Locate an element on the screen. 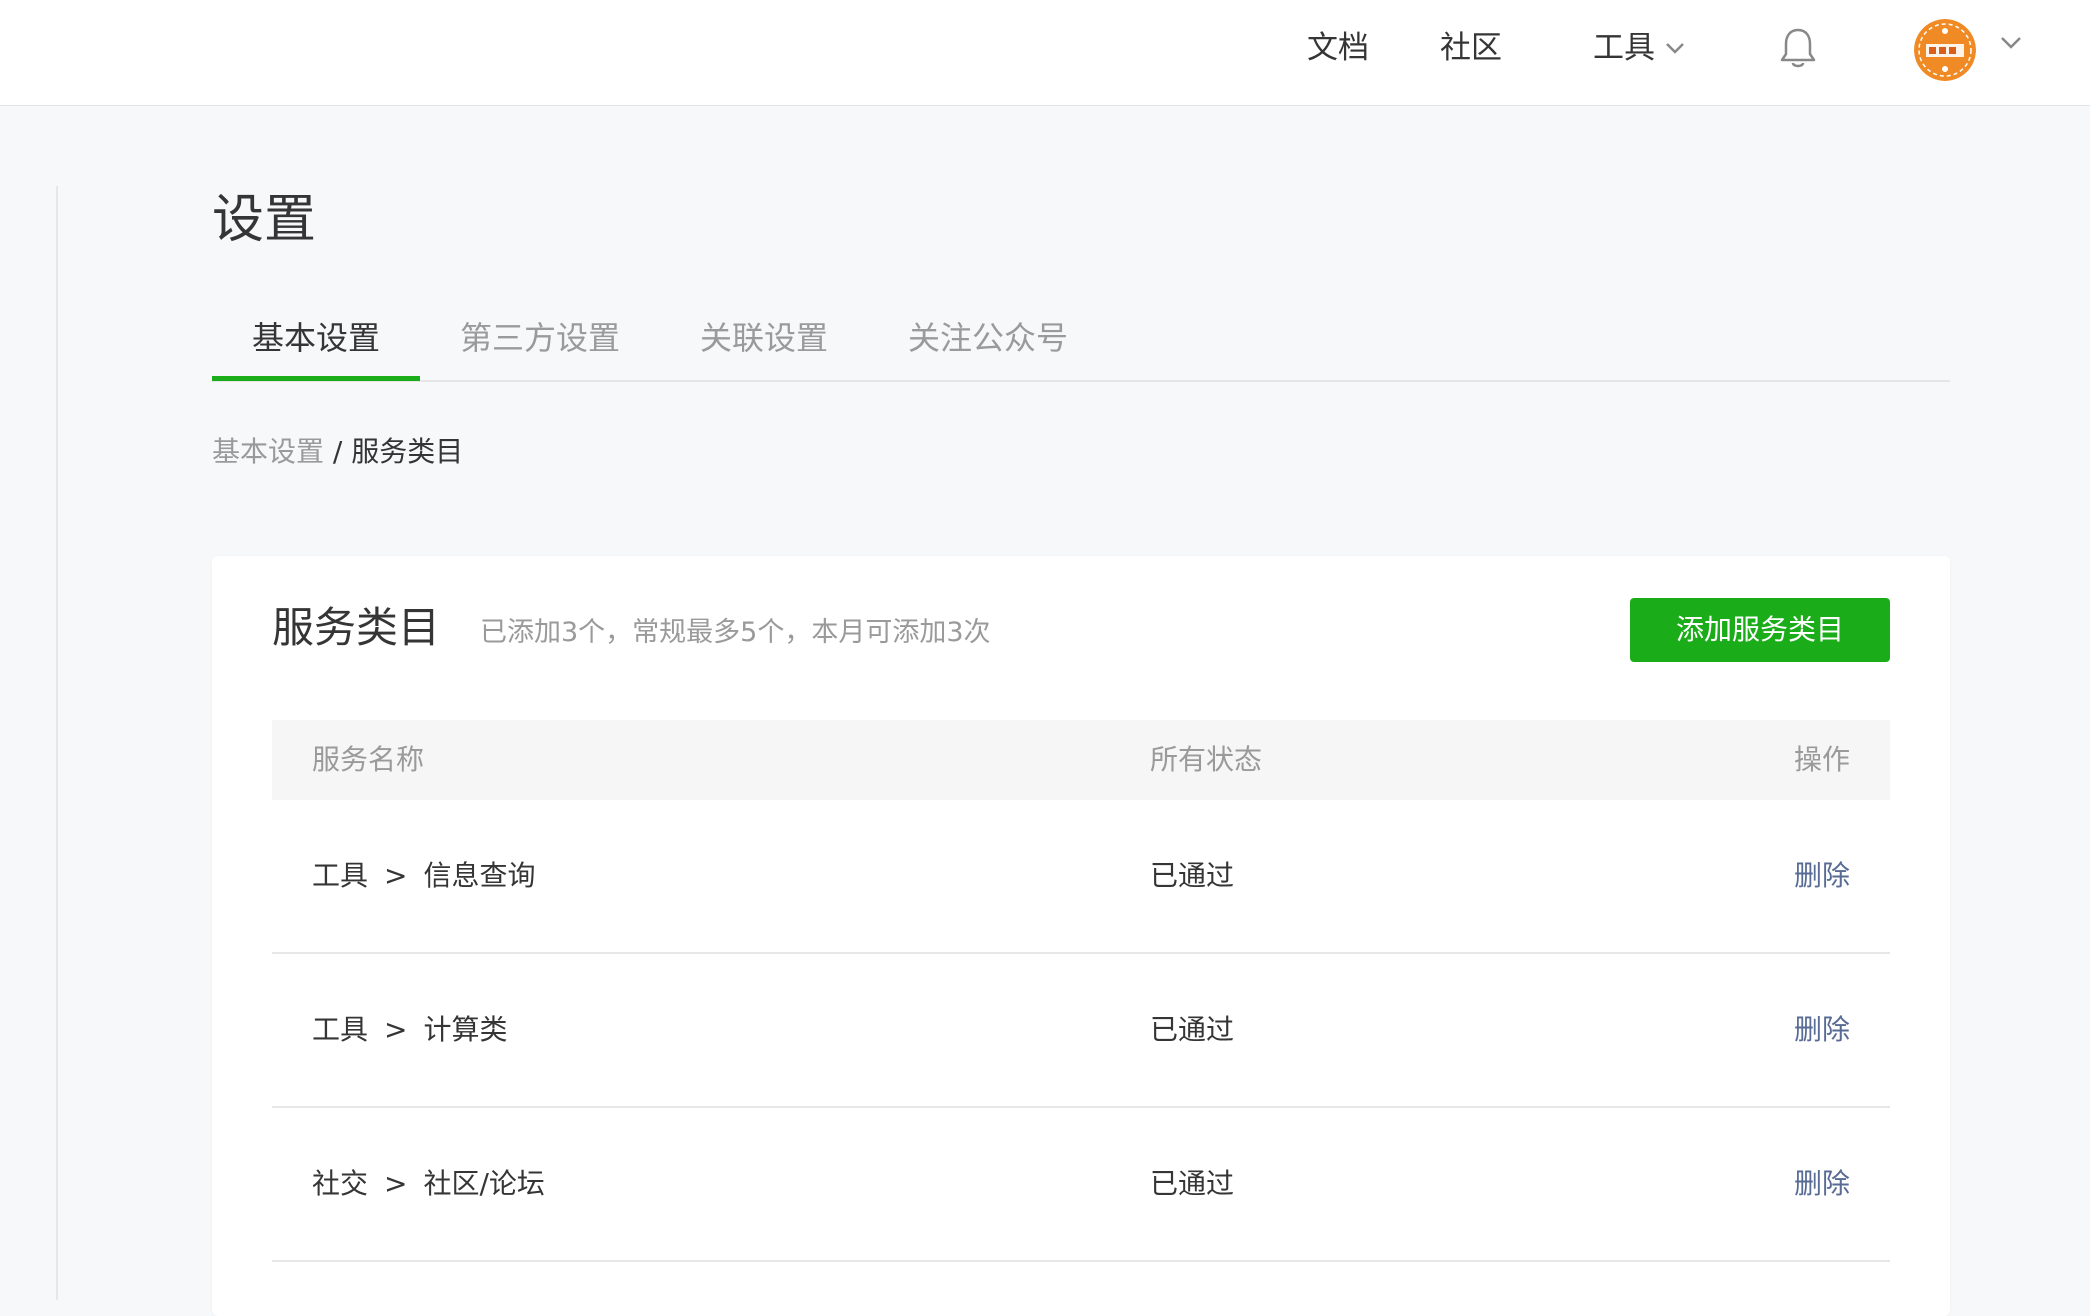 The image size is (2090, 1316). chevron-down-icon is located at coordinates (1675, 48).